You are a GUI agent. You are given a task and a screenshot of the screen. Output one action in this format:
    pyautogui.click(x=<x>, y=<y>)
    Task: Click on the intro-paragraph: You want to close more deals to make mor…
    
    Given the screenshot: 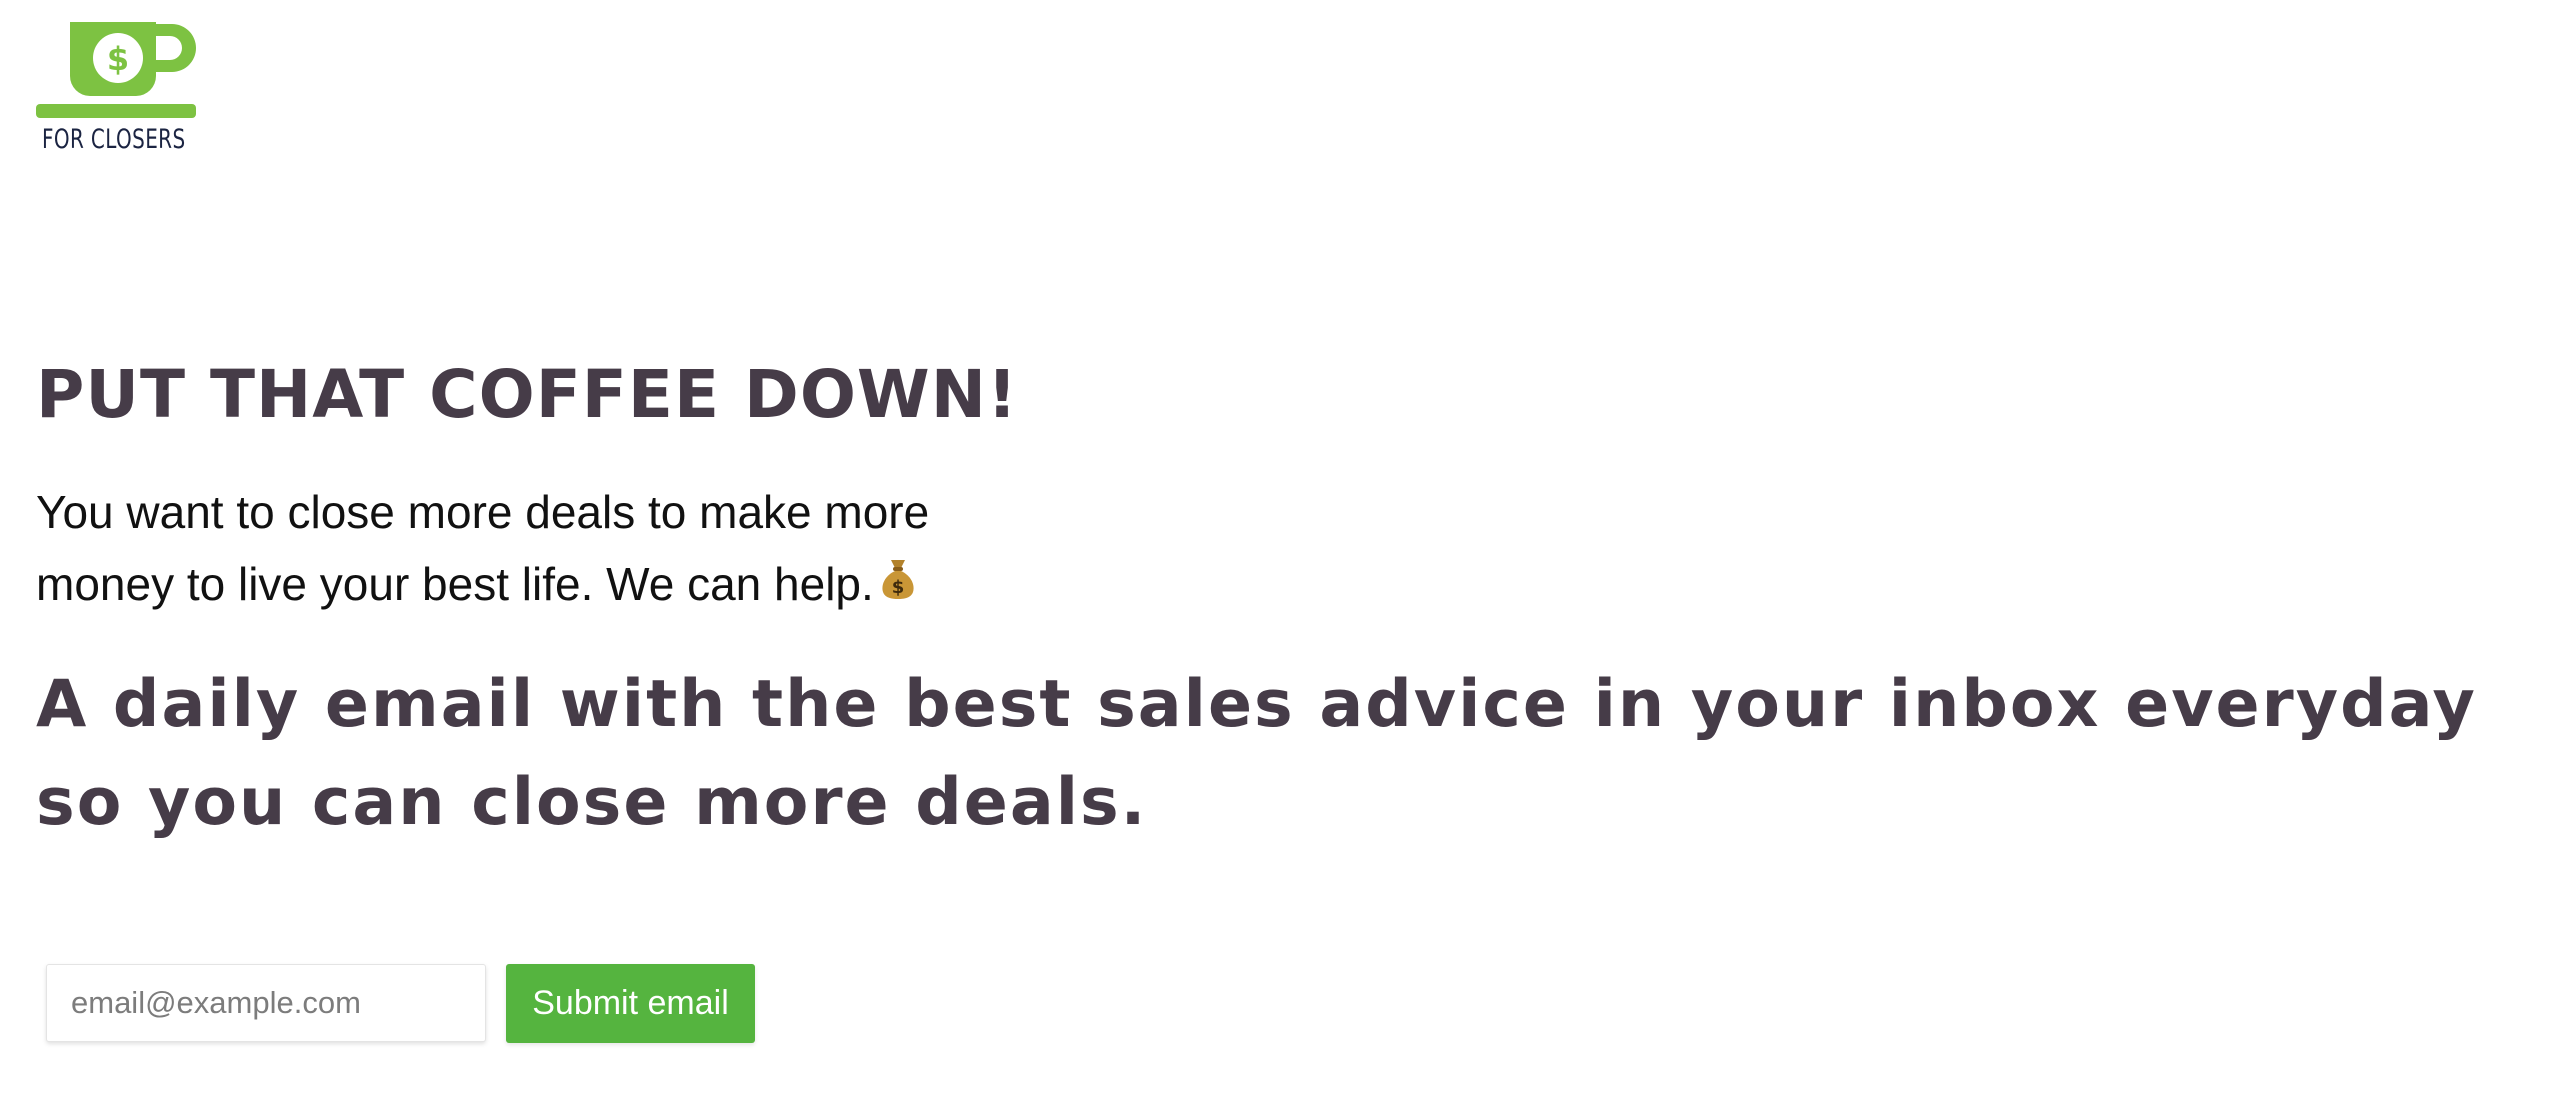 What is the action you would take?
    pyautogui.click(x=526, y=550)
    